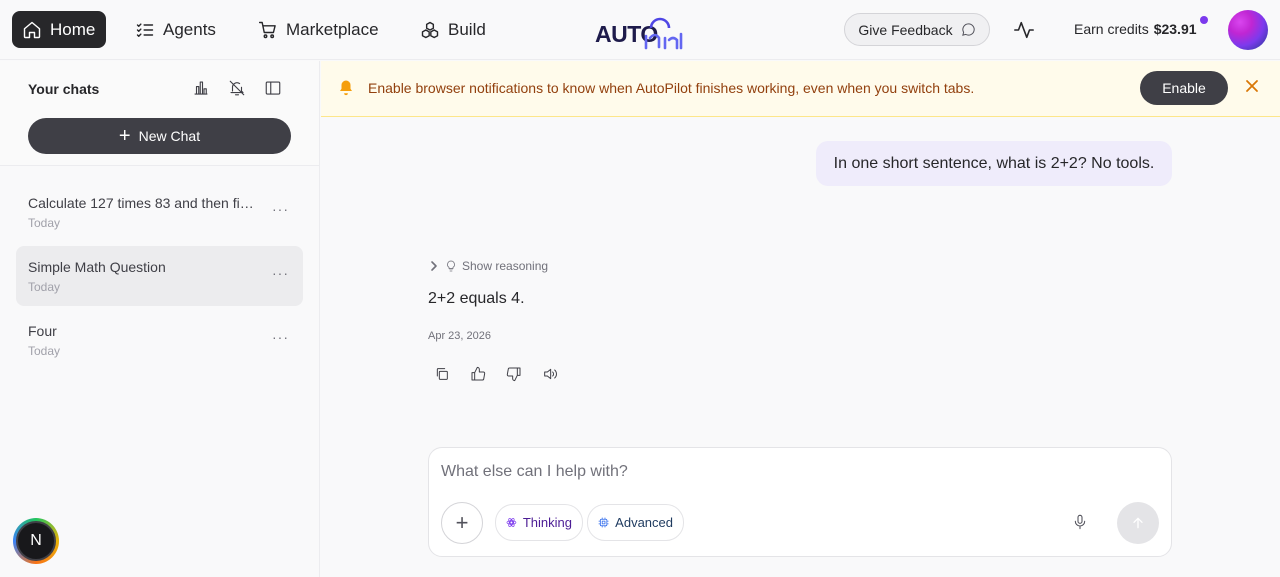 This screenshot has height=577, width=1280. Describe the element at coordinates (267, 29) in the screenshot. I see `cart-icon` at that location.